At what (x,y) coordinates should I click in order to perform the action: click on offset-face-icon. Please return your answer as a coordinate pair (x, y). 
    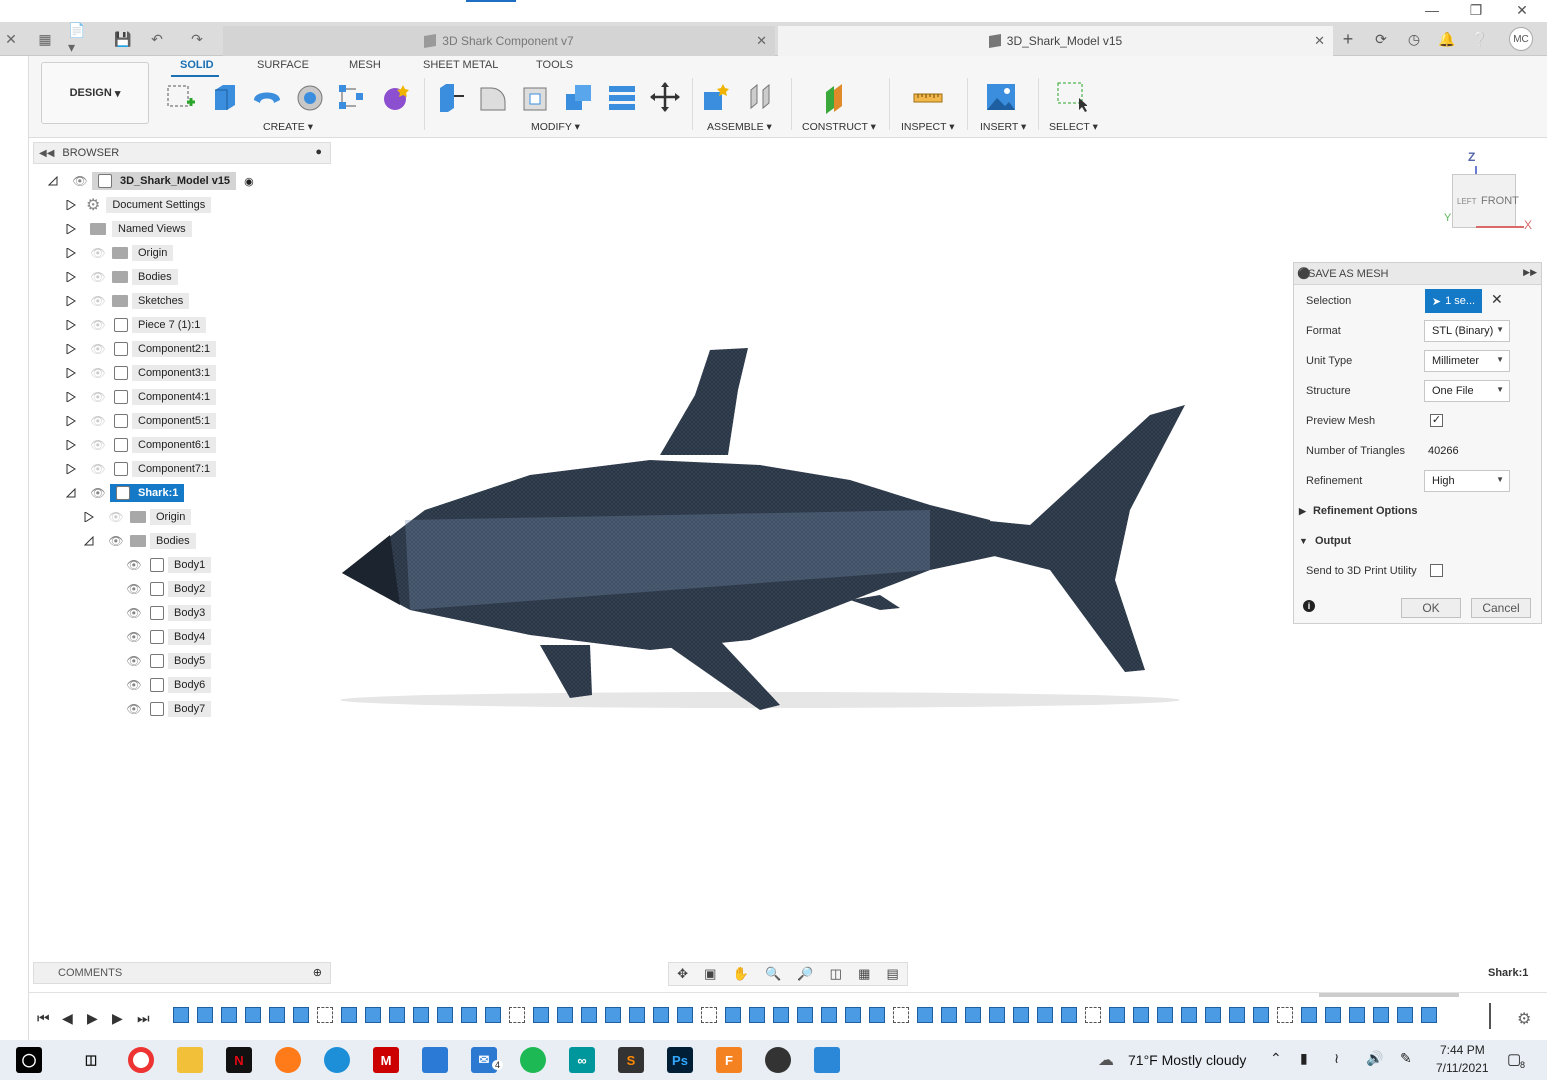
    Looking at the image, I should click on (622, 97).